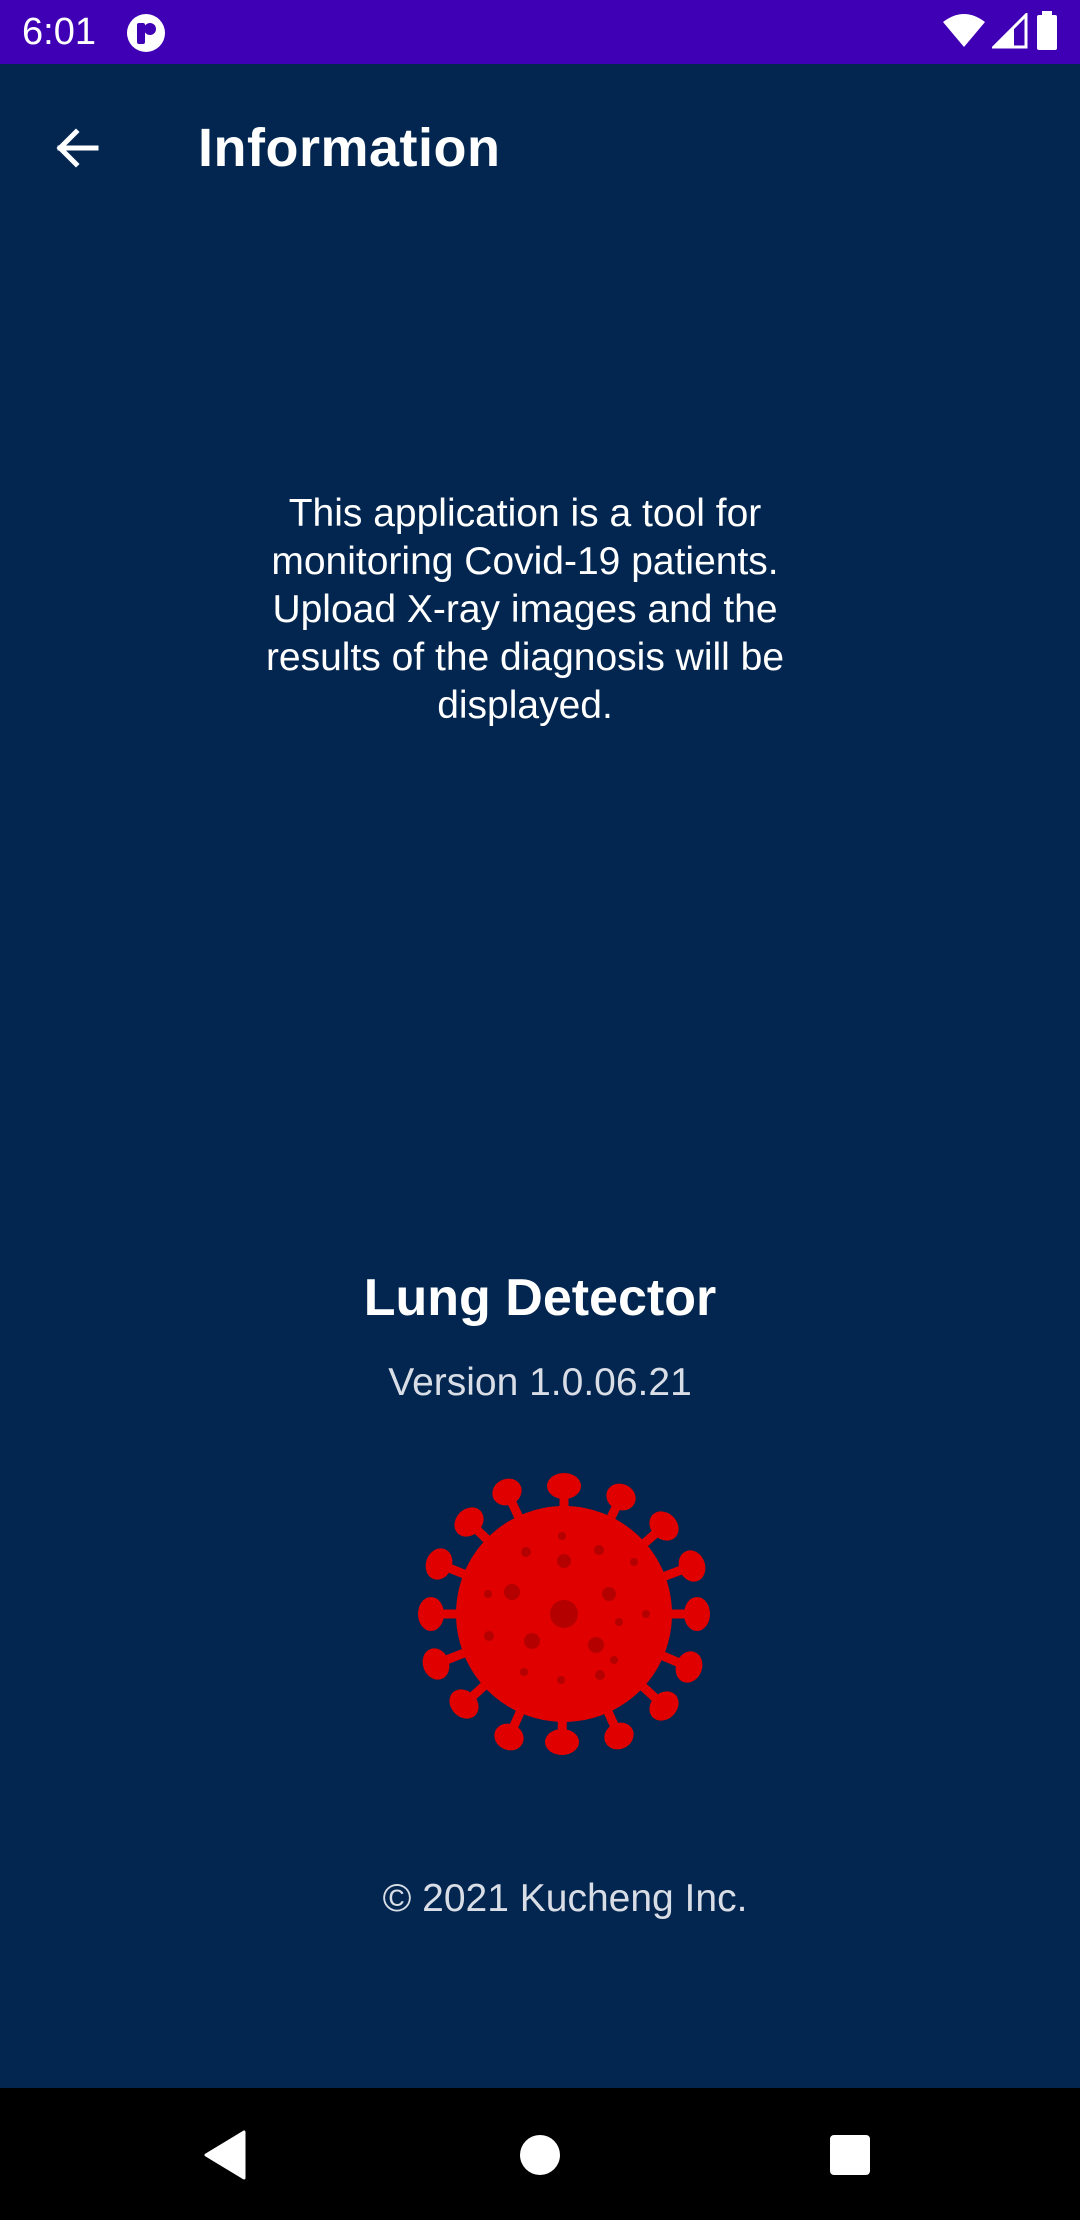  What do you see at coordinates (540, 32) in the screenshot?
I see `status-bar: 6:01` at bounding box center [540, 32].